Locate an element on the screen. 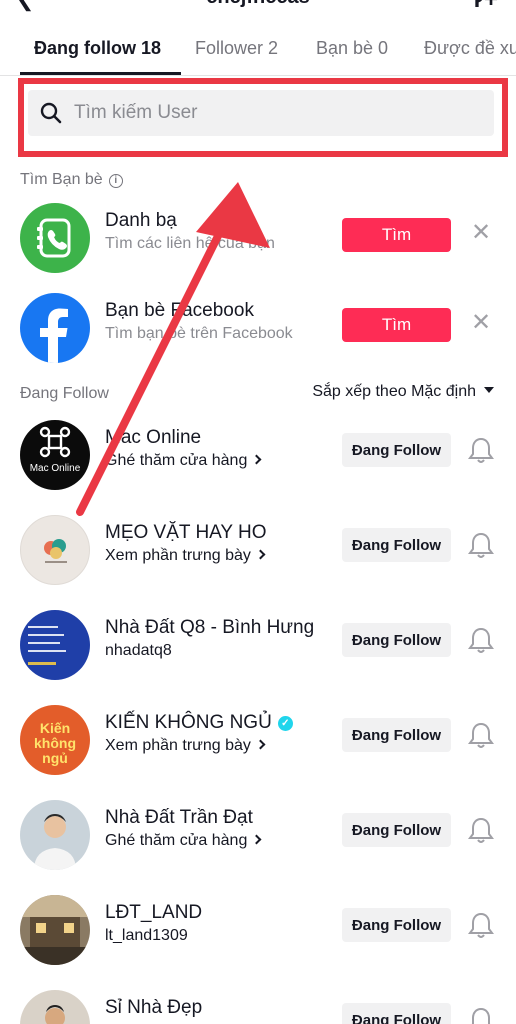  tab-friends: Bạn bè 0 is located at coordinates (352, 48).